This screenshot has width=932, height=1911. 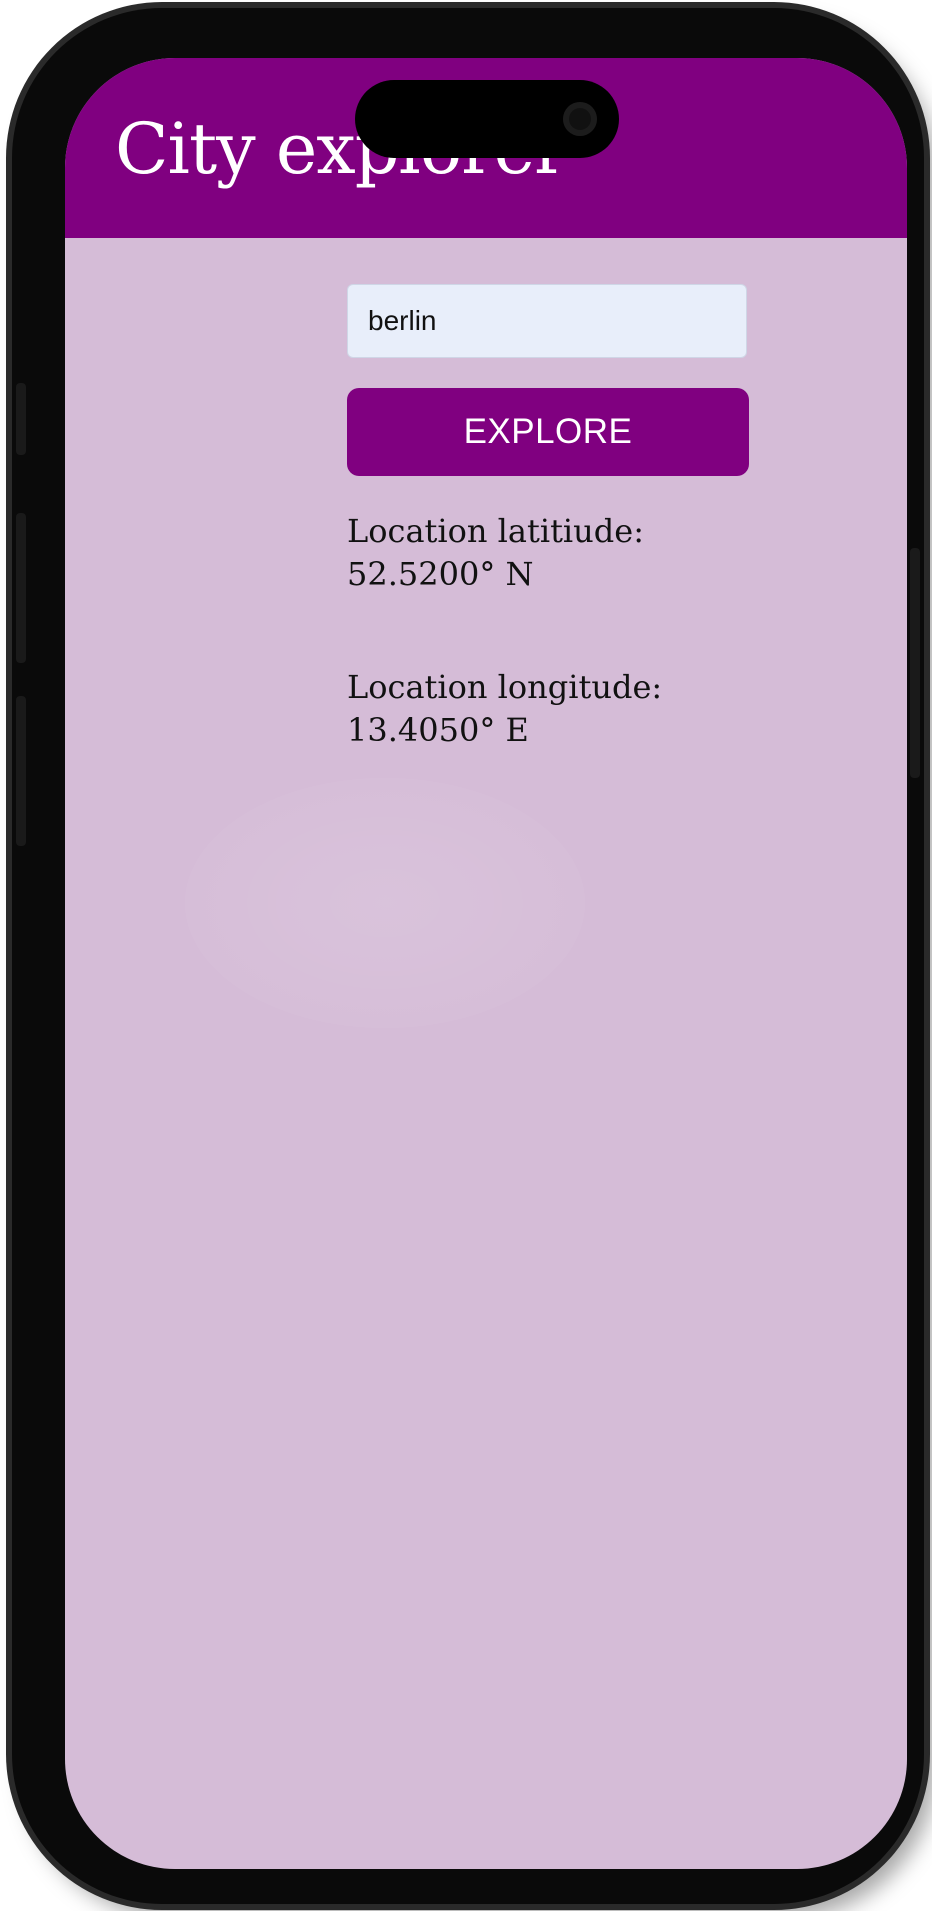 I want to click on volume-down-button, so click(x=21, y=771).